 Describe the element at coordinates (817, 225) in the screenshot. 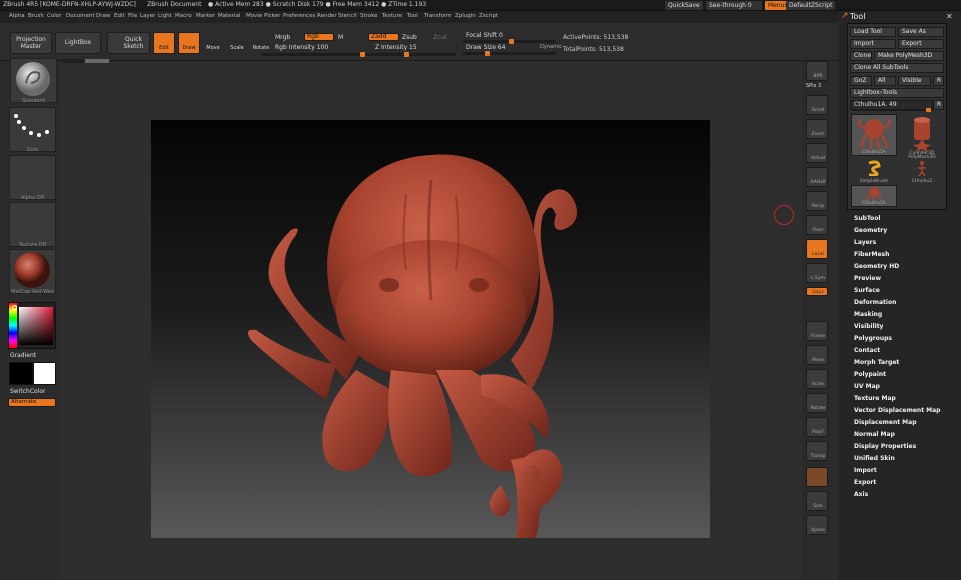

I see `floor-button: Floor` at that location.